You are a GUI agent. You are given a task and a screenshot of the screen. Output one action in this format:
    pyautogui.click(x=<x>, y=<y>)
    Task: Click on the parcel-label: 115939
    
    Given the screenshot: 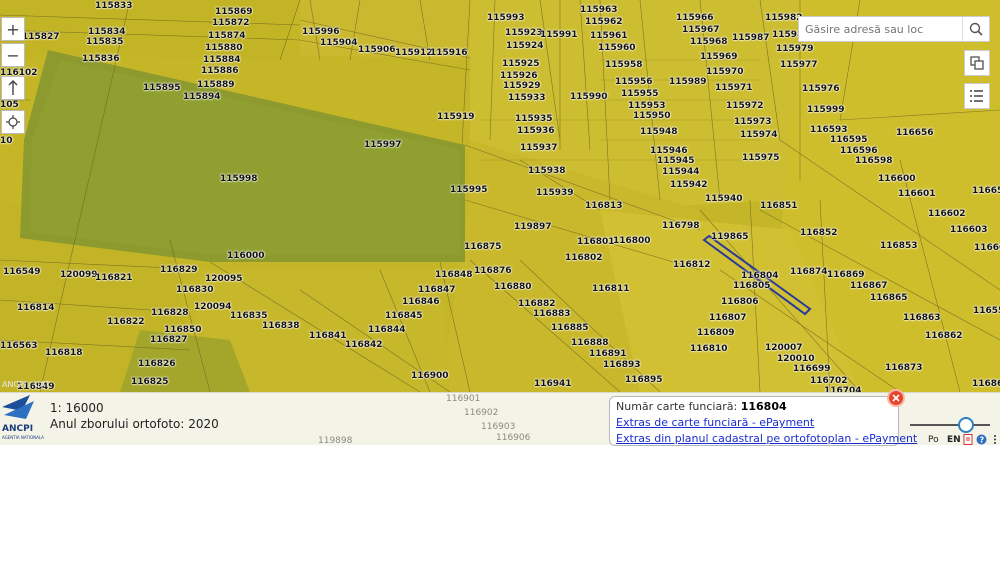 What is the action you would take?
    pyautogui.click(x=555, y=193)
    